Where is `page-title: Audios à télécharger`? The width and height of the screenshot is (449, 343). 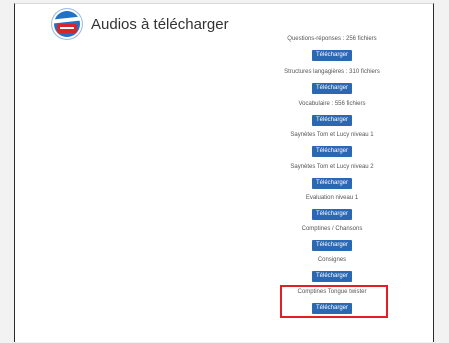
page-title: Audios à télécharger is located at coordinates (160, 24).